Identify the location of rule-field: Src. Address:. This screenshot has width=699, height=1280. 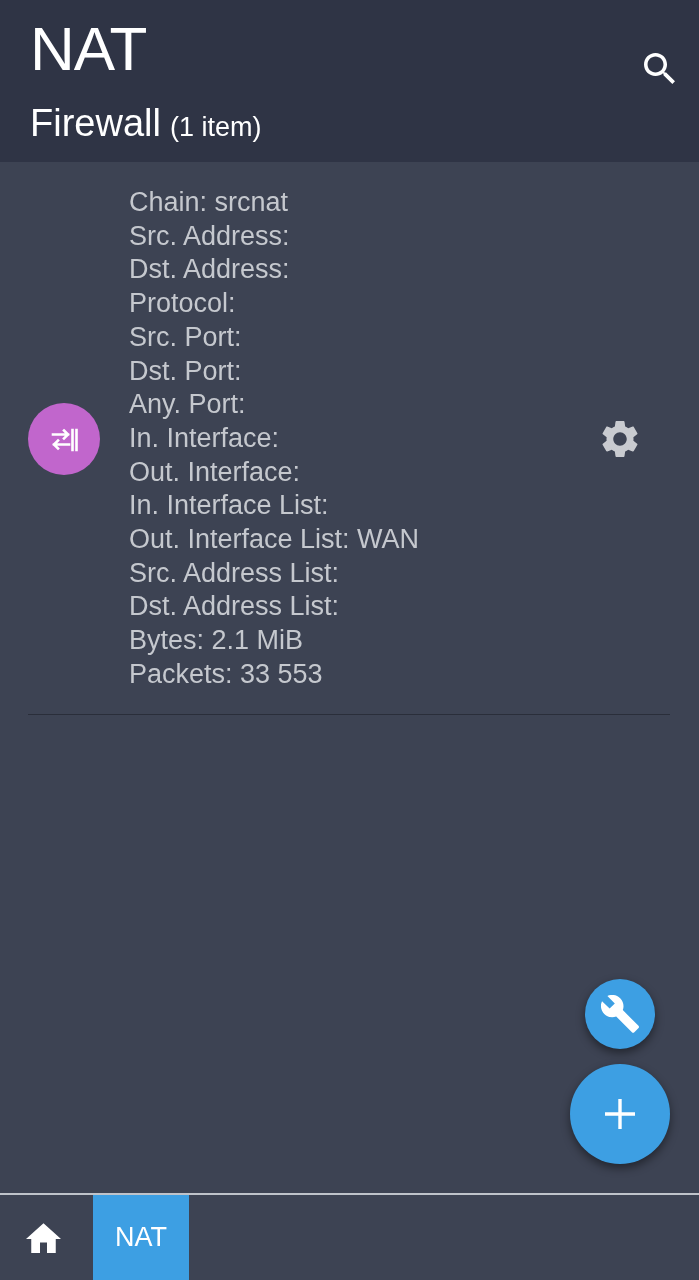
(365, 236).